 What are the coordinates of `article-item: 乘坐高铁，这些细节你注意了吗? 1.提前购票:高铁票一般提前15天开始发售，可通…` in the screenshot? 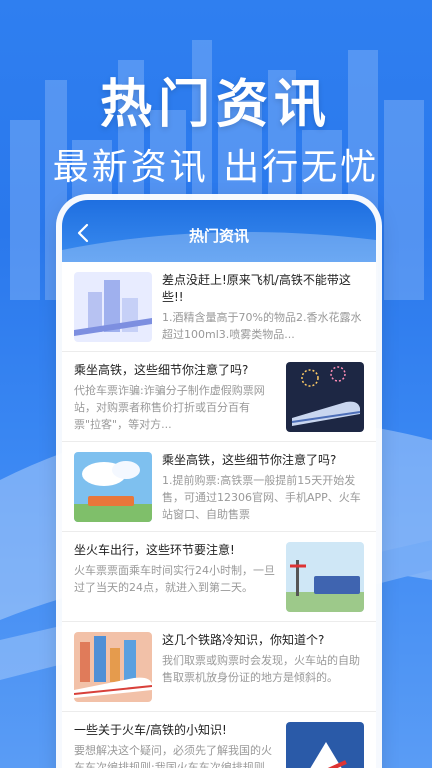 It's located at (219, 487).